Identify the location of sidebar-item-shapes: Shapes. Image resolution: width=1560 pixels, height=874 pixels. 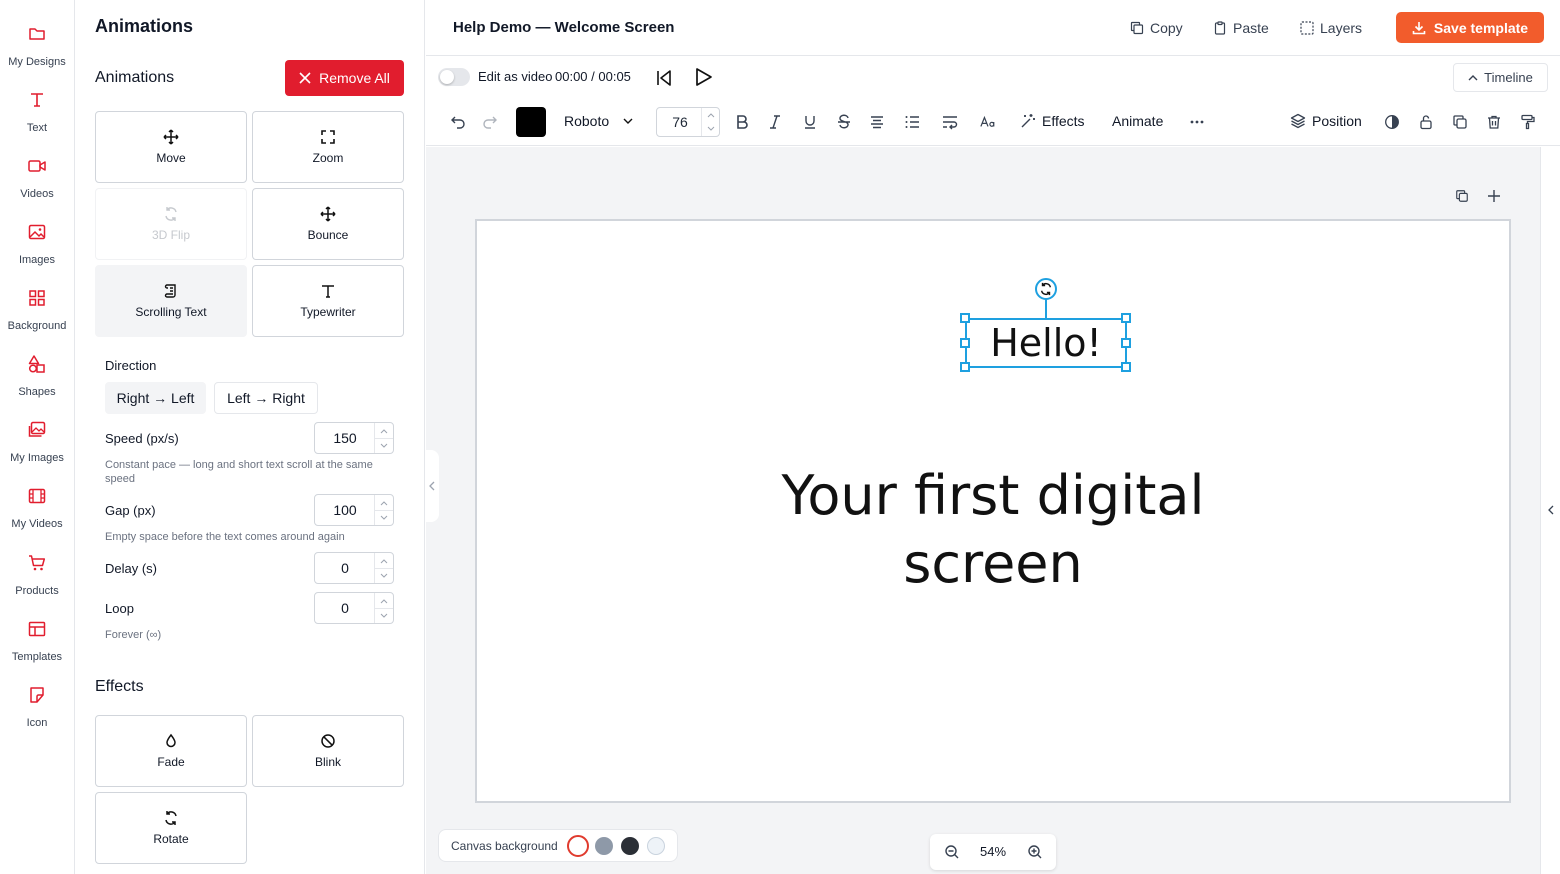
(37, 380).